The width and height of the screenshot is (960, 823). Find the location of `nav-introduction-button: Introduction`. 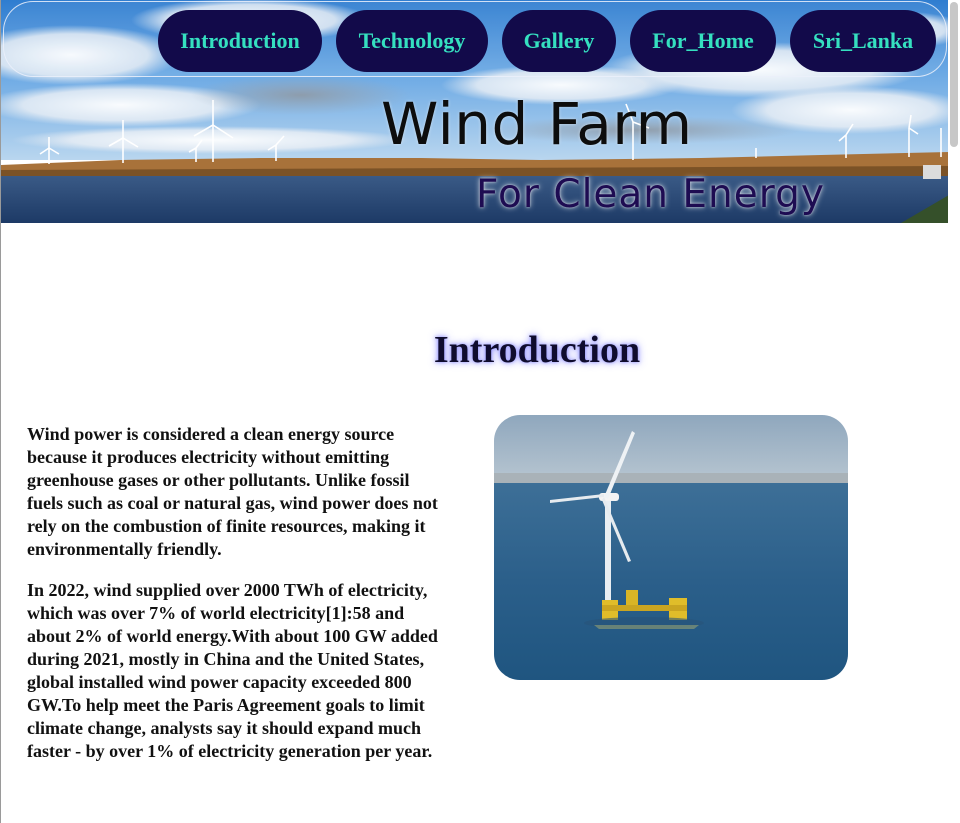

nav-introduction-button: Introduction is located at coordinates (240, 41).